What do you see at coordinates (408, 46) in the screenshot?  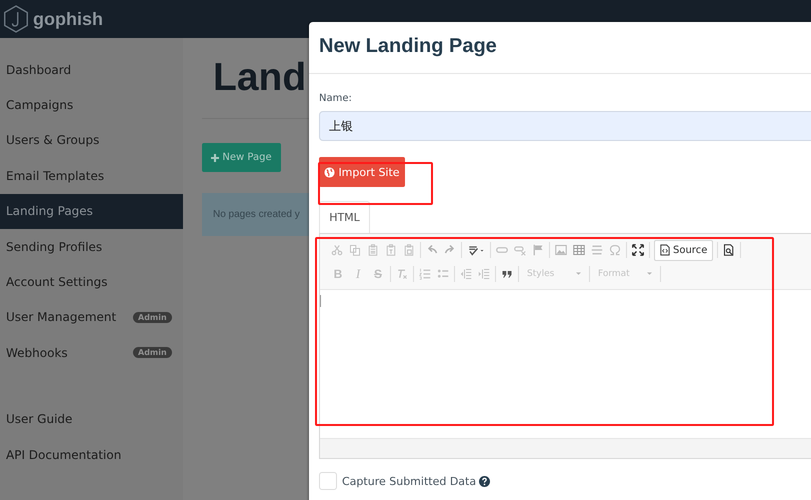 I see `modal-title: New Landing Page` at bounding box center [408, 46].